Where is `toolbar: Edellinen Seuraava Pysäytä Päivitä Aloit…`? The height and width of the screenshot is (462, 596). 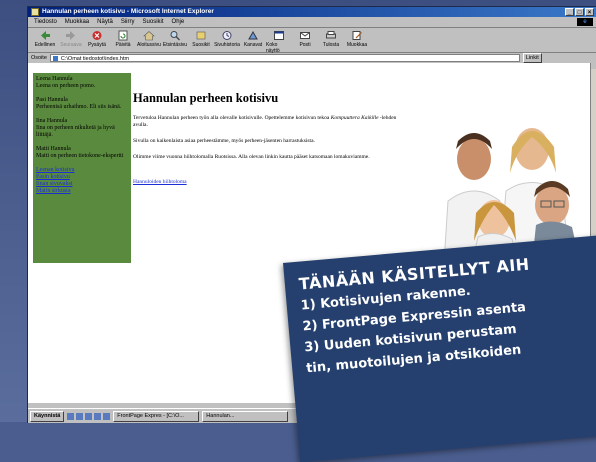 toolbar: Edellinen Seuraava Pysäytä Päivitä Aloit… is located at coordinates (312, 41).